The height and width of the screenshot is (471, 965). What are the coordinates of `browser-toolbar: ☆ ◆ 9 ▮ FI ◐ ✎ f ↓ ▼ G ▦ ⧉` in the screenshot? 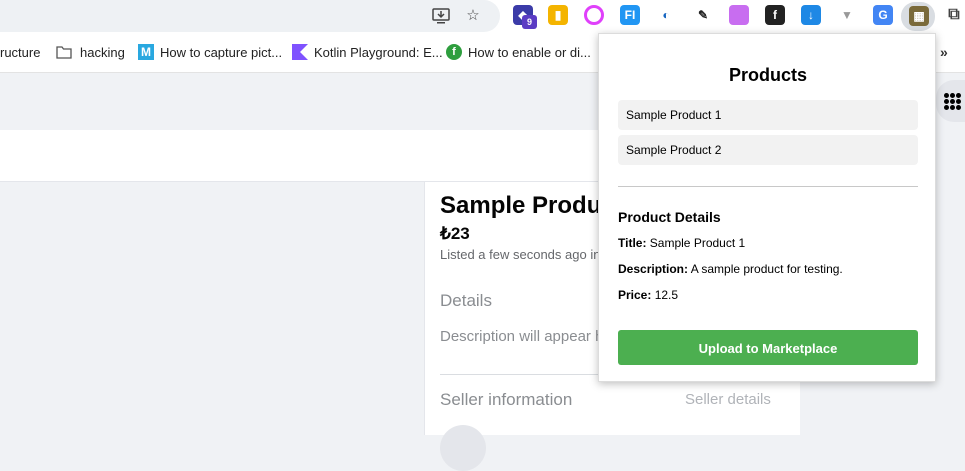 It's located at (482, 16).